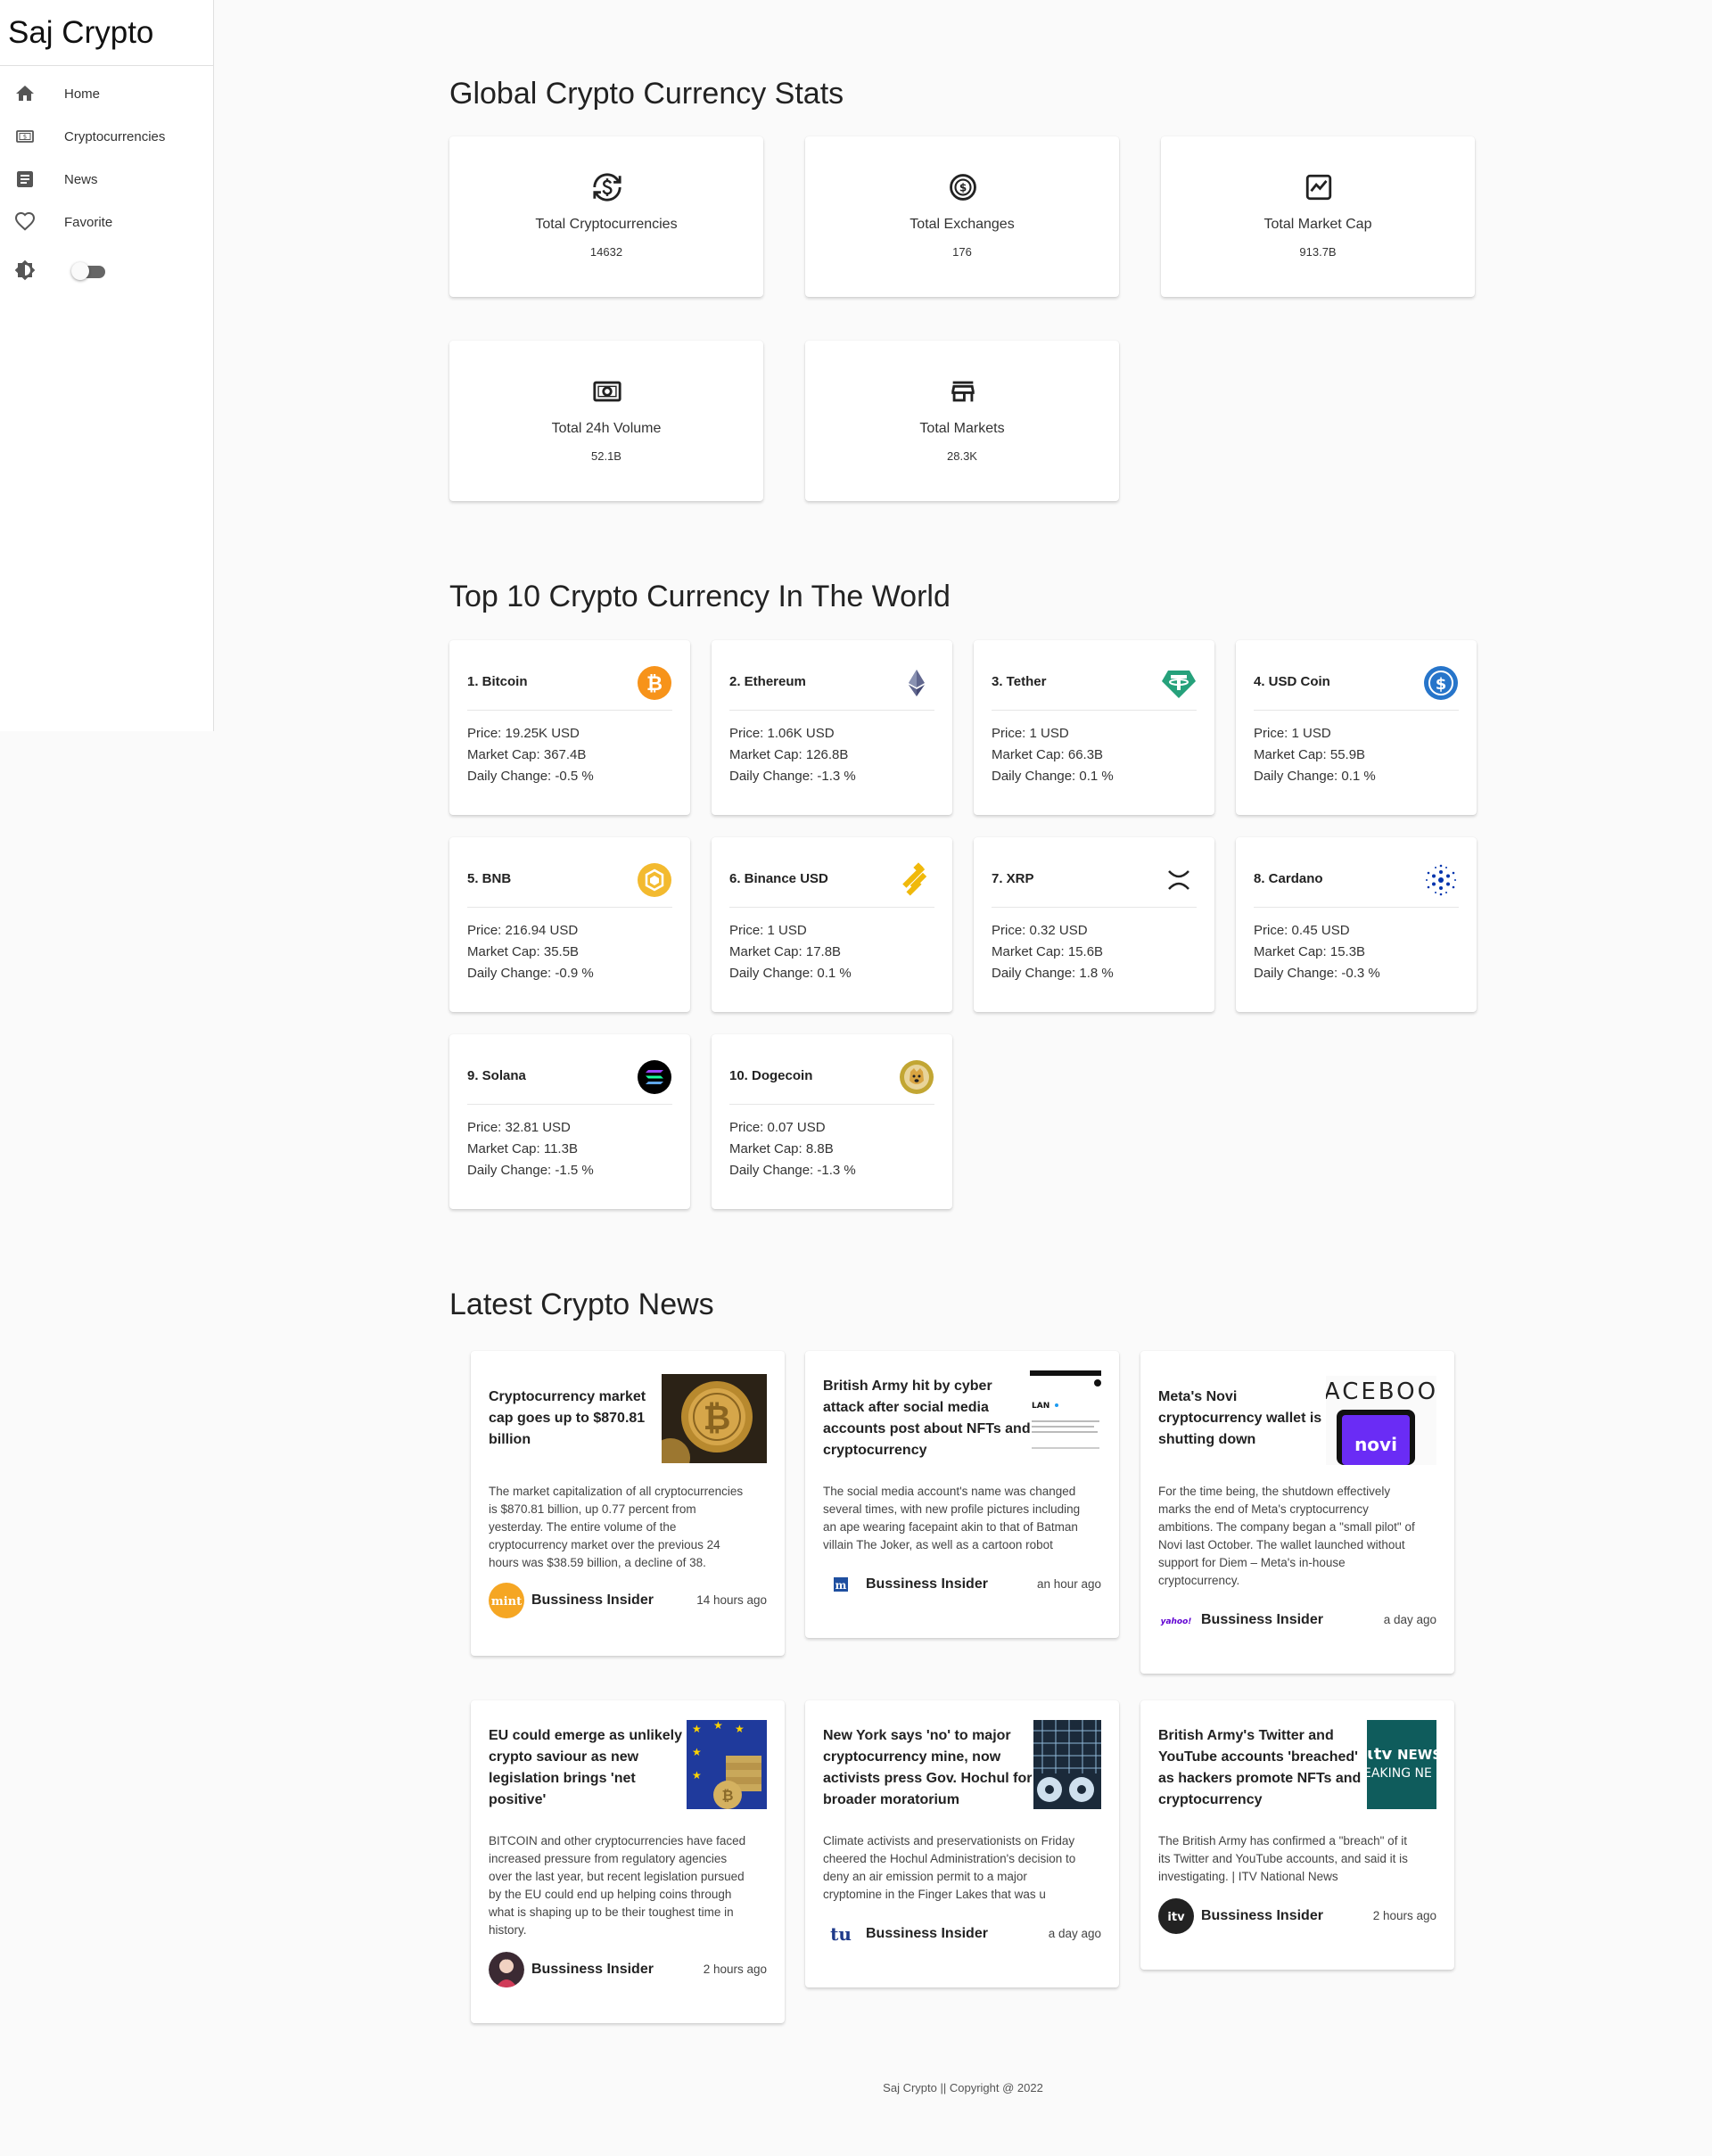 The image size is (1712, 2156). Describe the element at coordinates (106, 93) in the screenshot. I see `sidebar-item-home: Home` at that location.